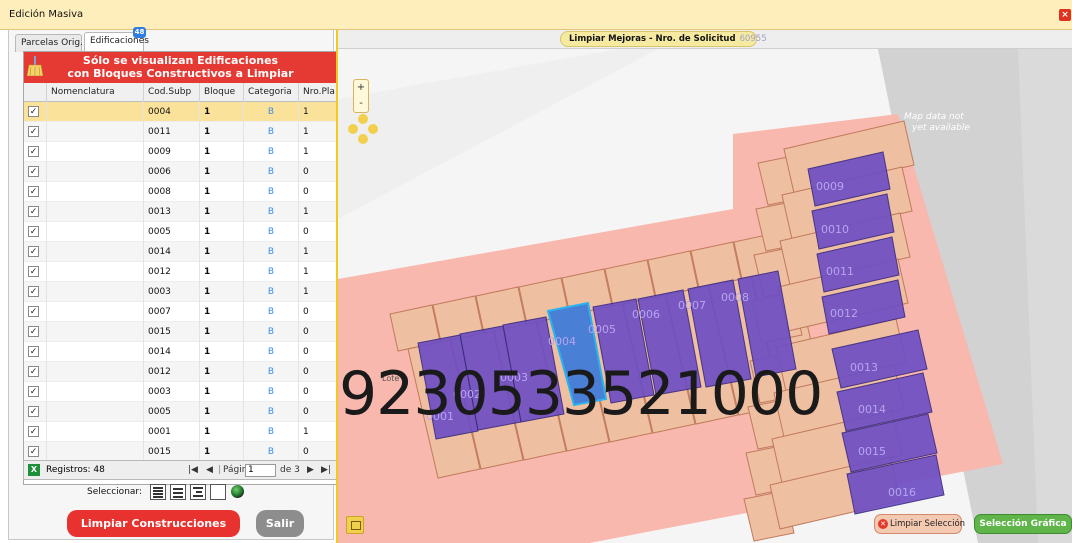 The width and height of the screenshot is (1072, 543). What do you see at coordinates (94, 92) in the screenshot?
I see `col-header-nomenclatura: Nomenclatura` at bounding box center [94, 92].